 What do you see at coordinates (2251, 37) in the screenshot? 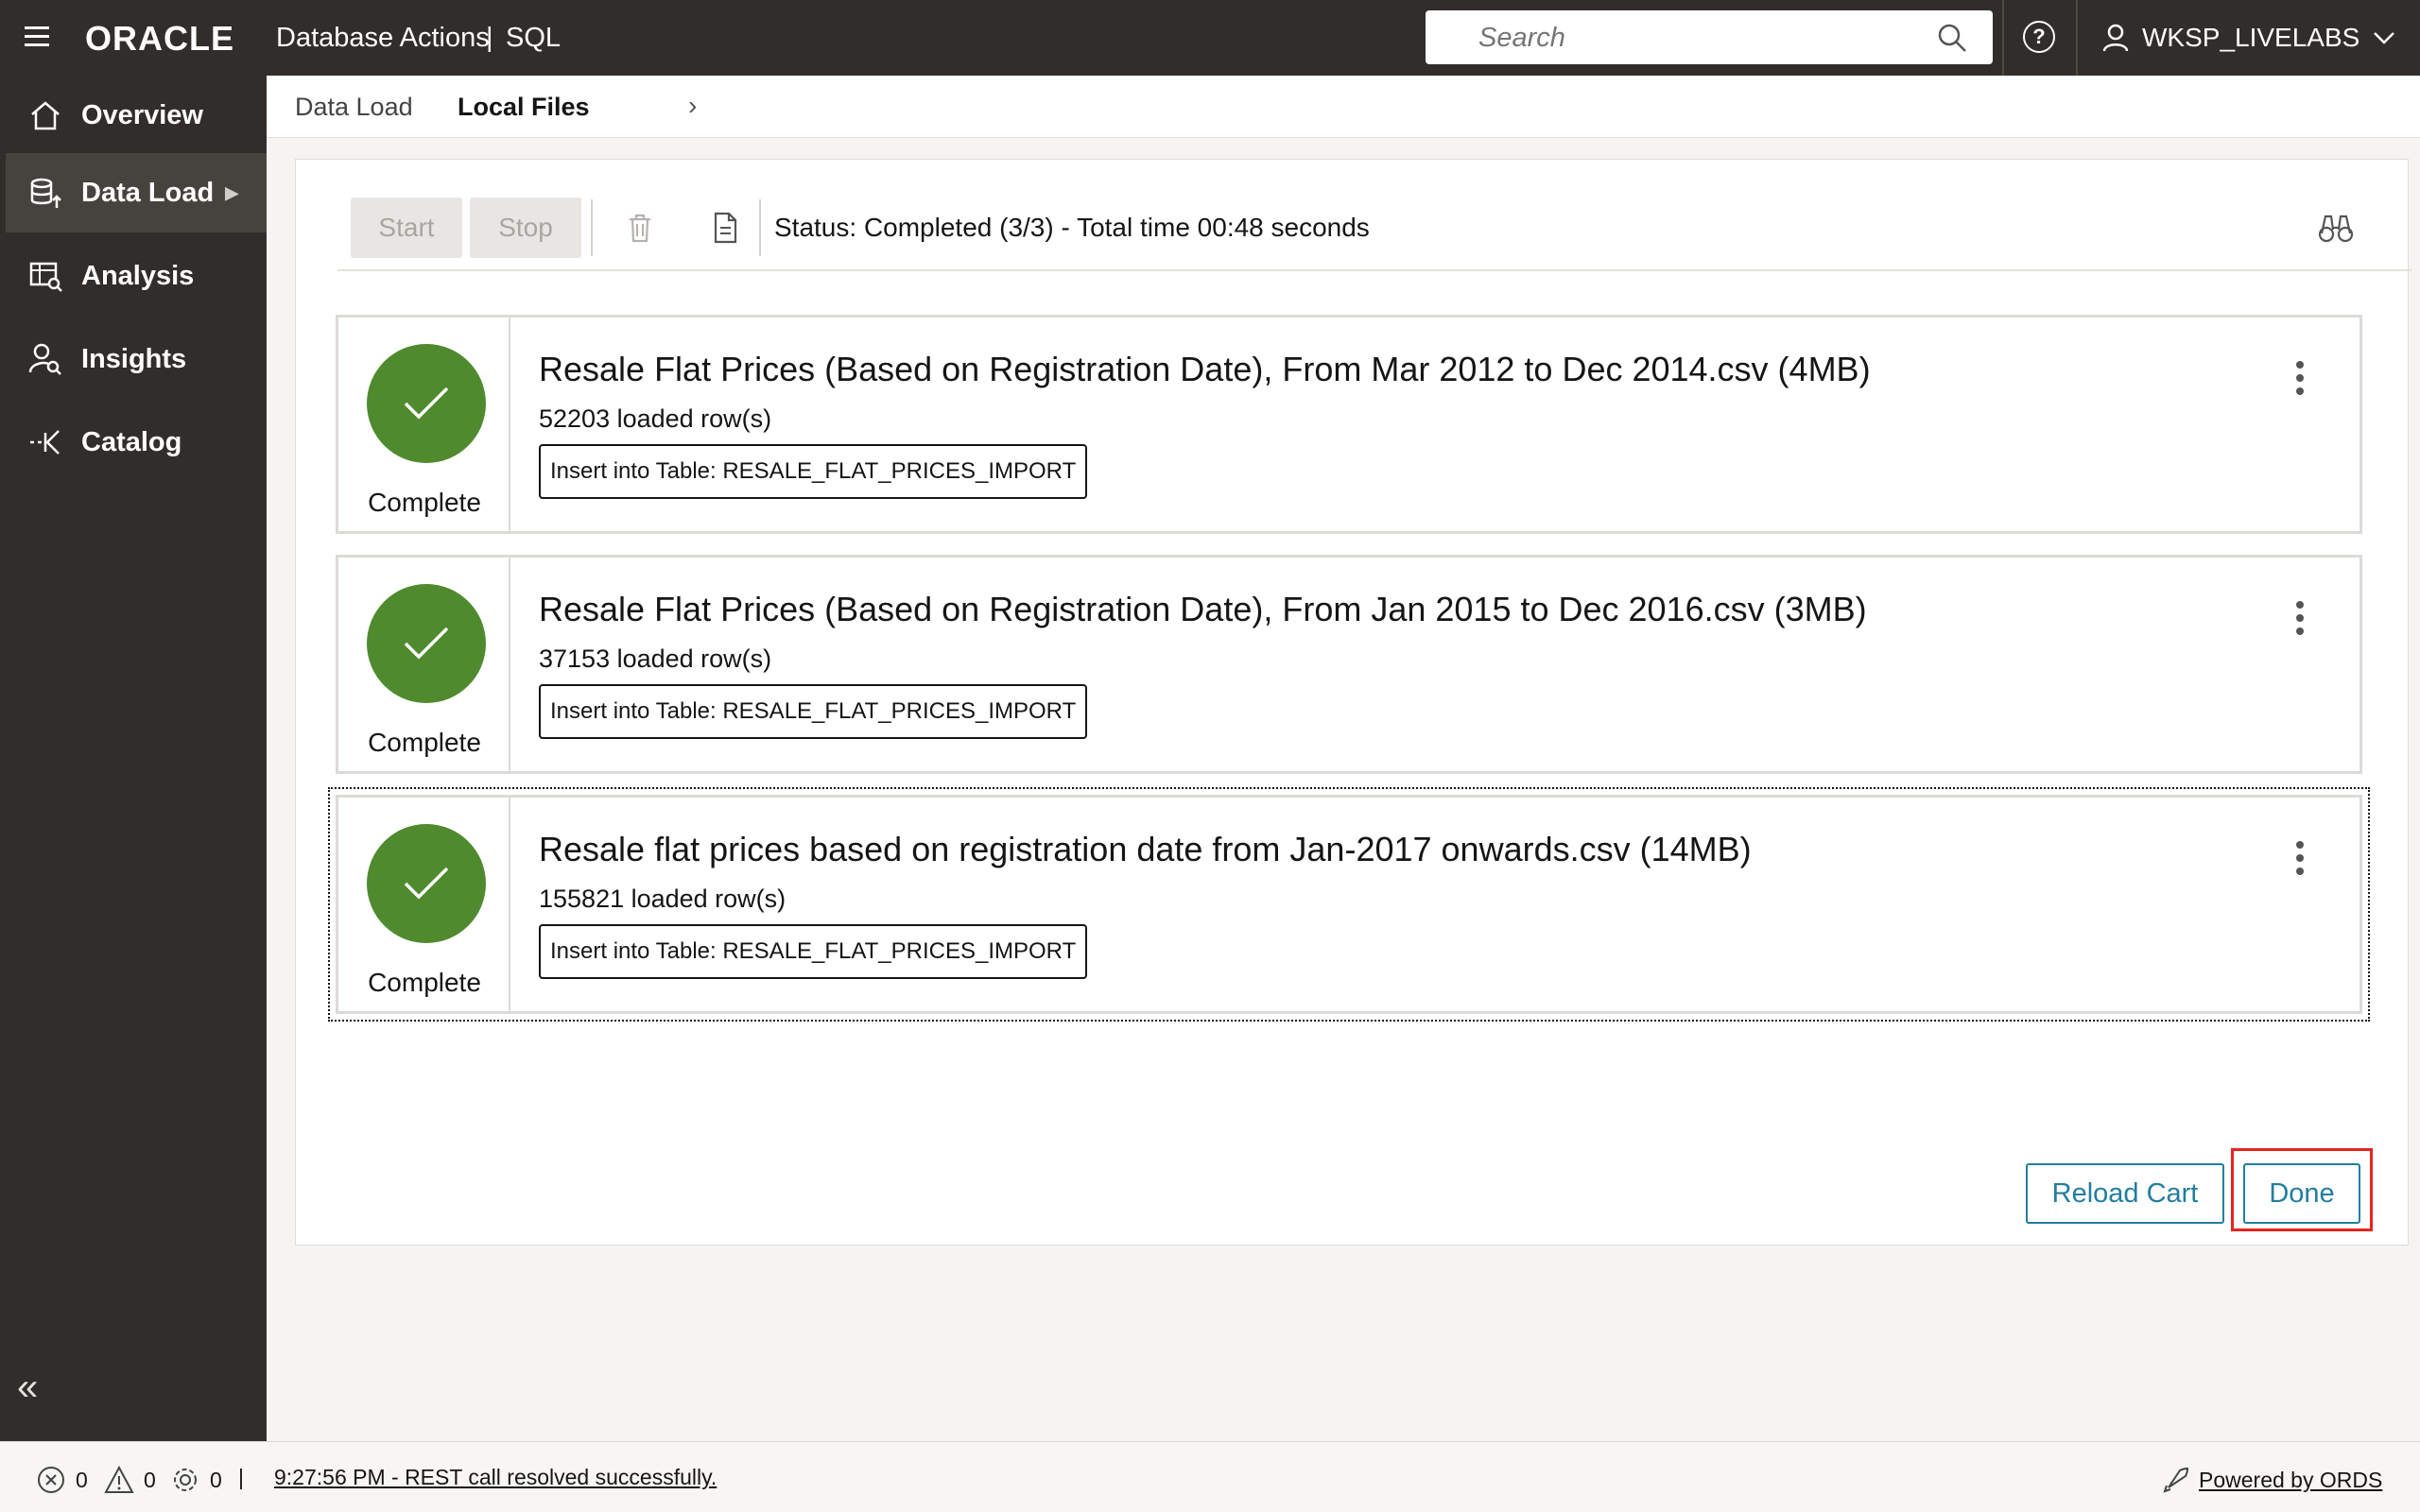
I see `user-name: WKSP_LIVELABS` at bounding box center [2251, 37].